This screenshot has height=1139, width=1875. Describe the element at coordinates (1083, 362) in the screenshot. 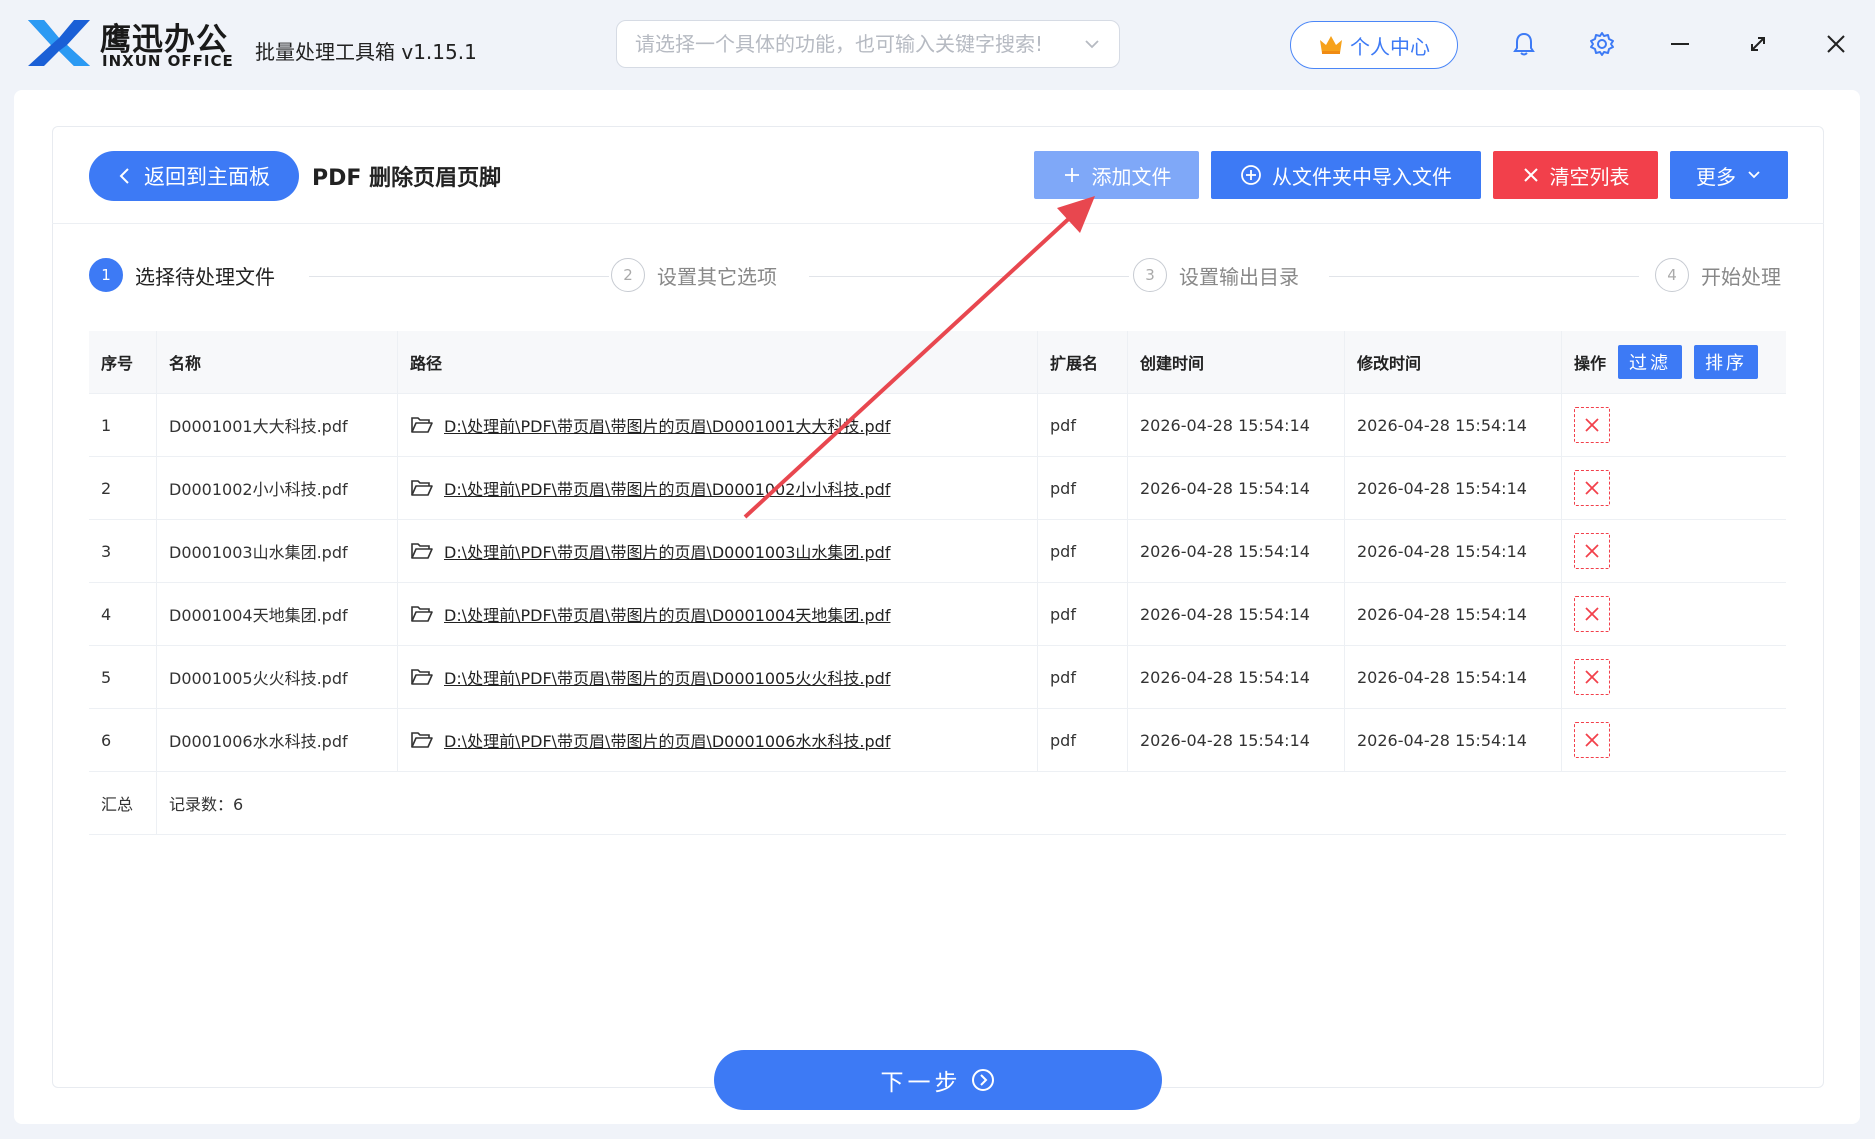

I see `header-ext: 扩展名` at that location.